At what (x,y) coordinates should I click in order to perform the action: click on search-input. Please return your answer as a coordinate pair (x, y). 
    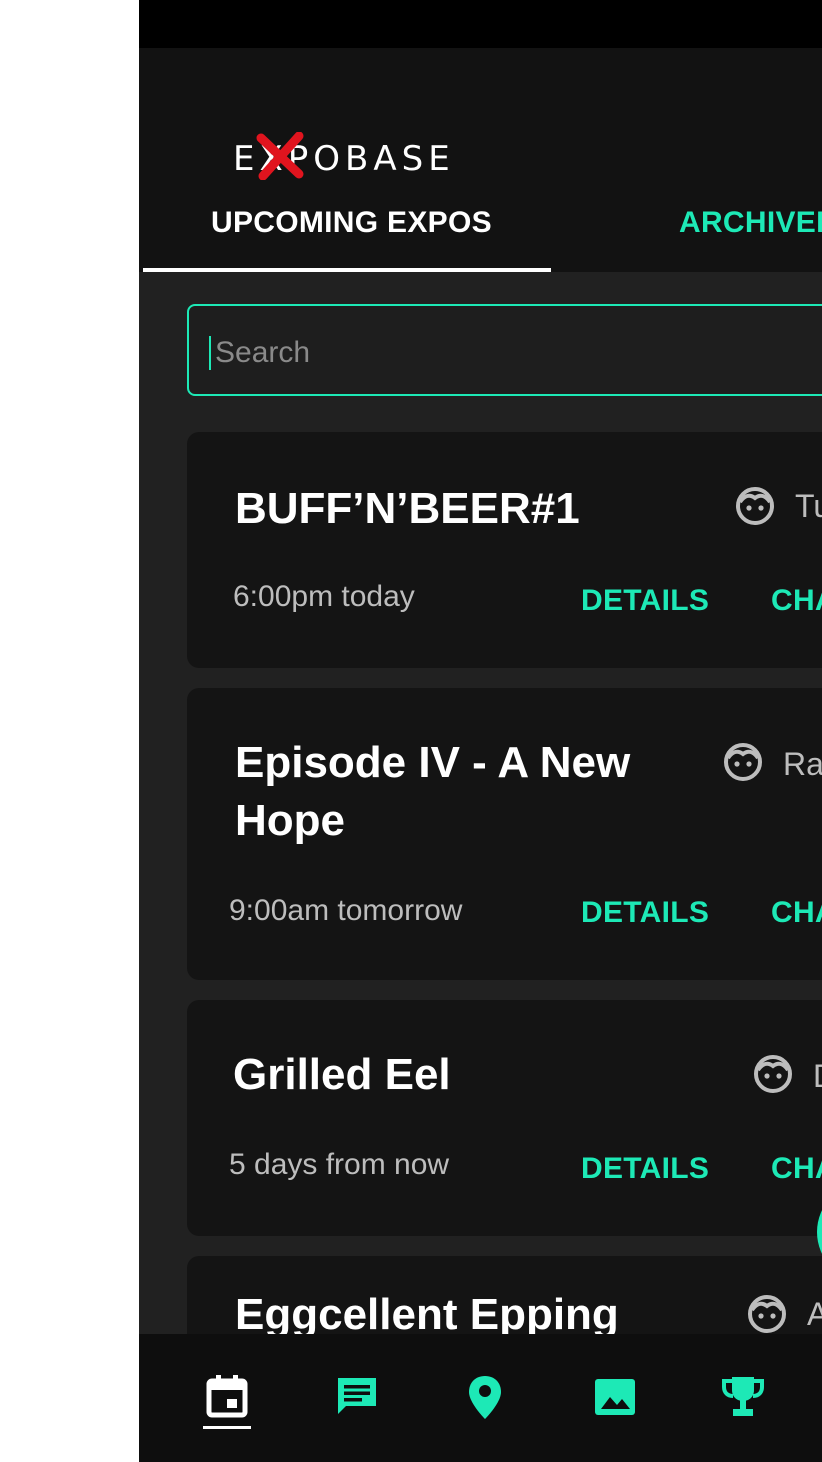
    Looking at the image, I should click on (515, 353).